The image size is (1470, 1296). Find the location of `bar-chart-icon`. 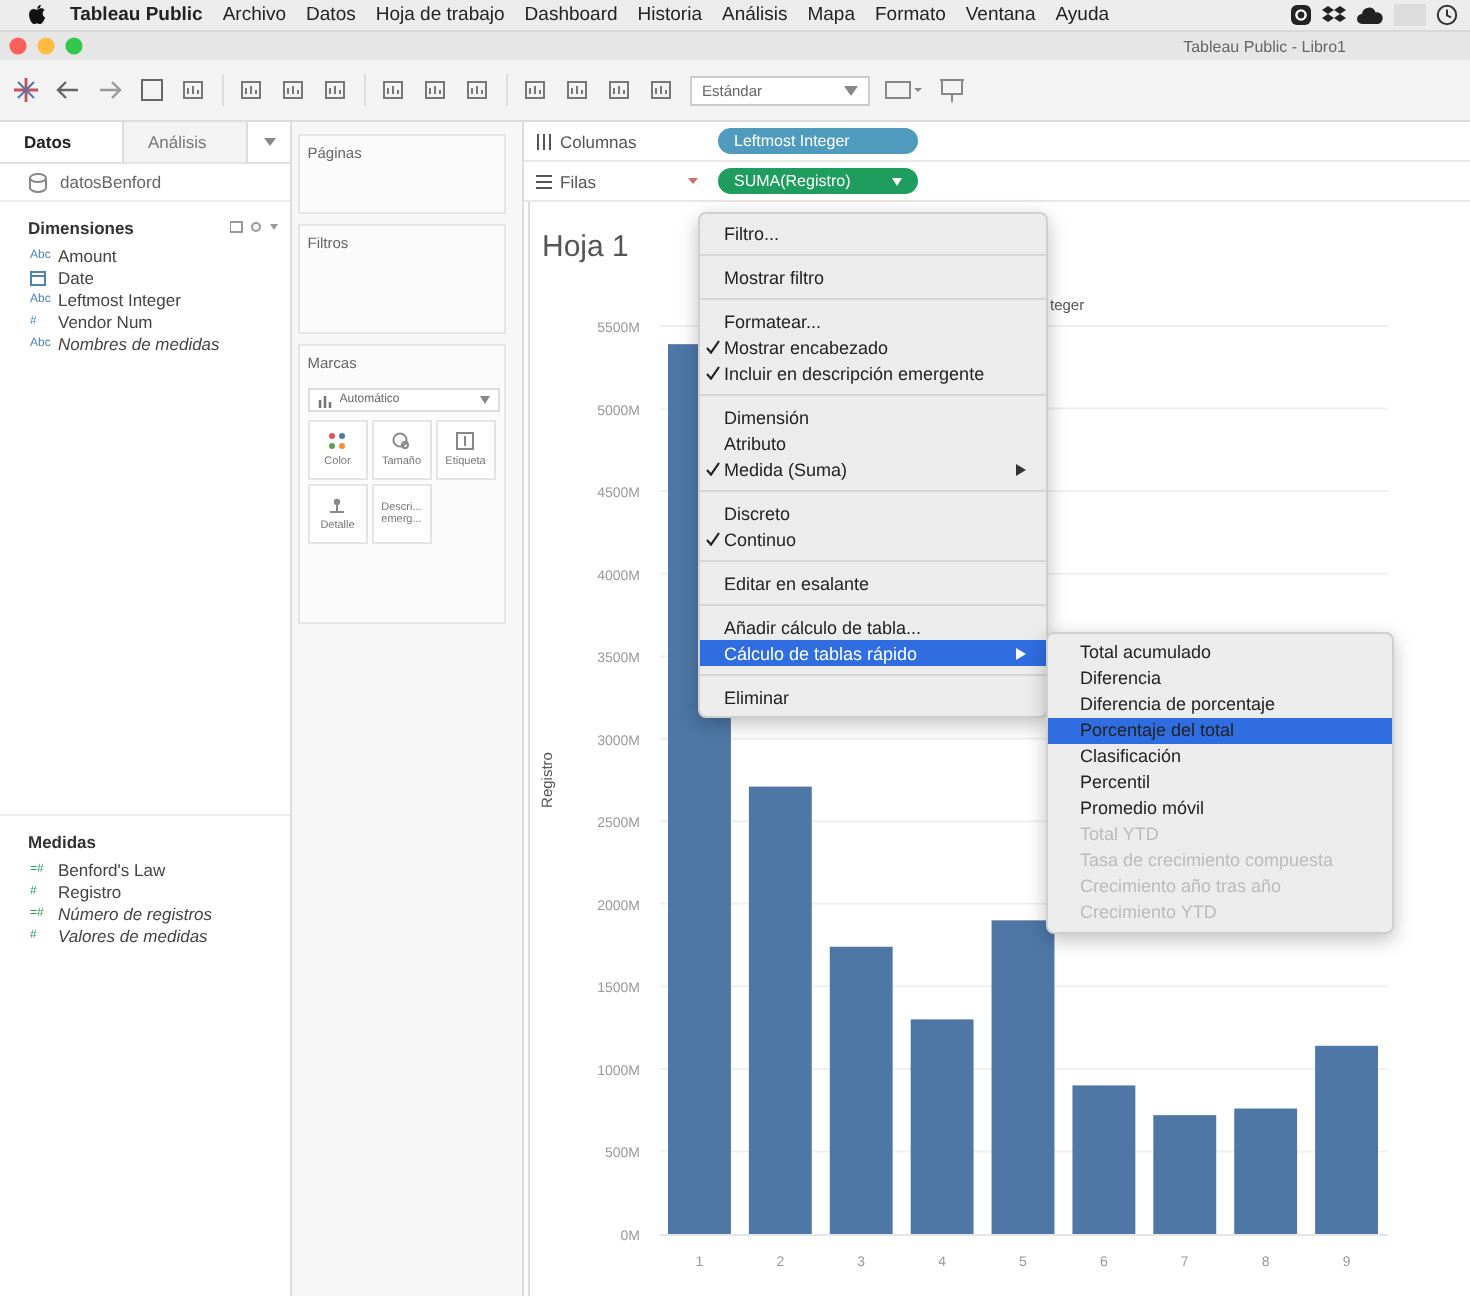

bar-chart-icon is located at coordinates (325, 400).